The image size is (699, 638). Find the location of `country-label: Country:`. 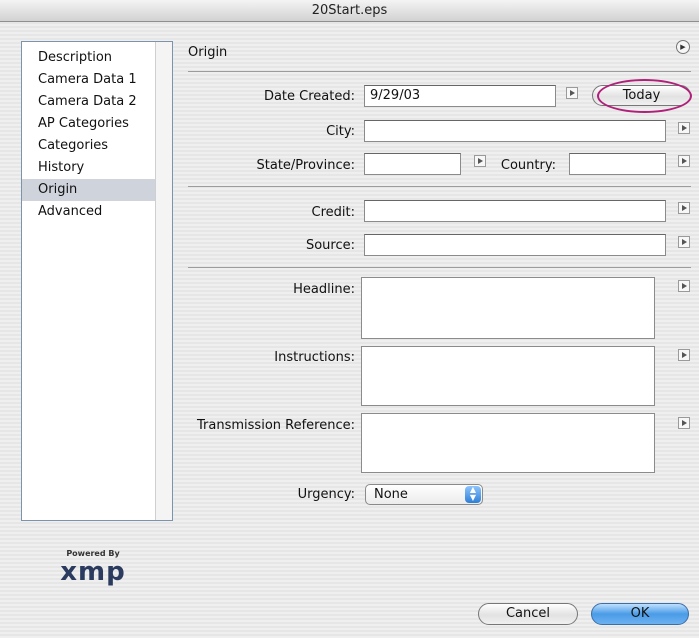

country-label: Country: is located at coordinates (528, 165).